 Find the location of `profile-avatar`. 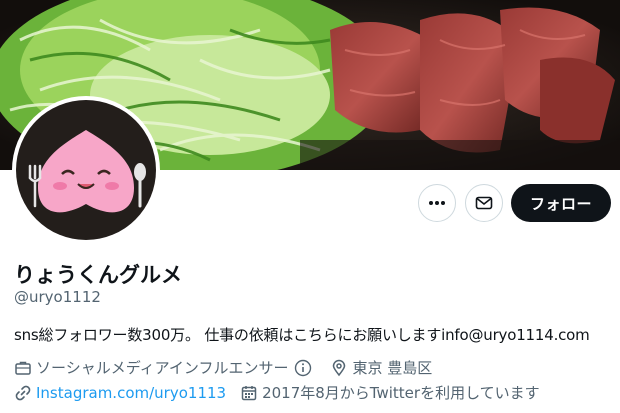

profile-avatar is located at coordinates (86, 170).